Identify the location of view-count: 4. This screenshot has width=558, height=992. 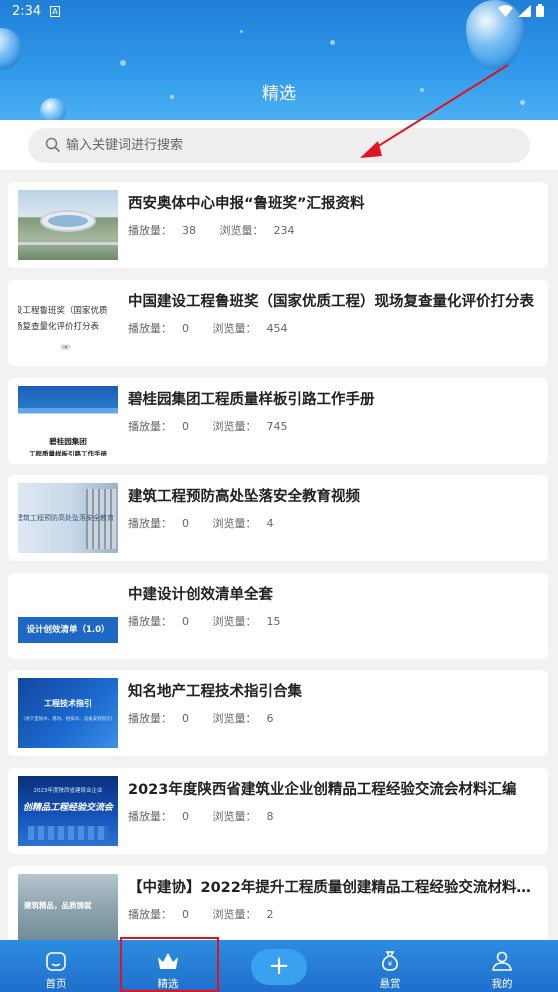
(270, 523).